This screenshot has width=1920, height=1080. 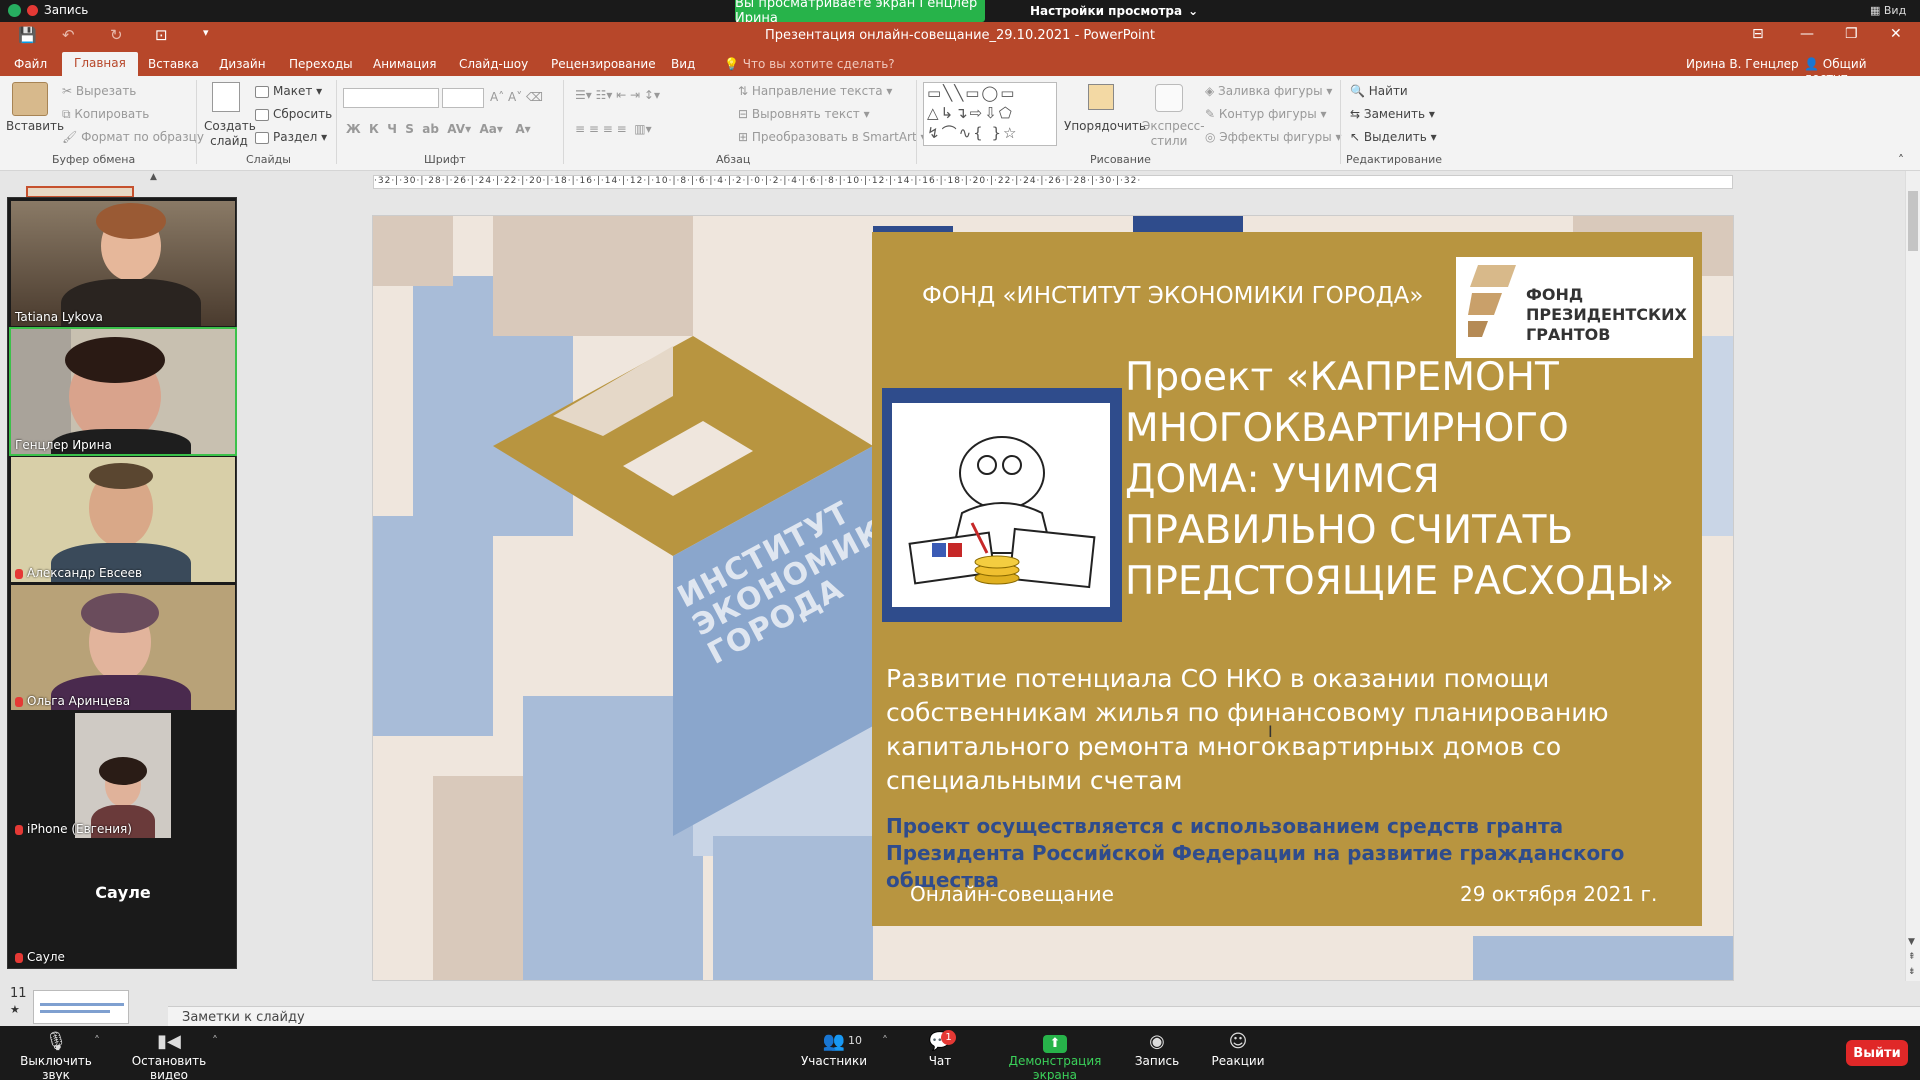 I want to click on participant-tile-active-speaker: Генцлер Ирина, so click(x=123, y=391).